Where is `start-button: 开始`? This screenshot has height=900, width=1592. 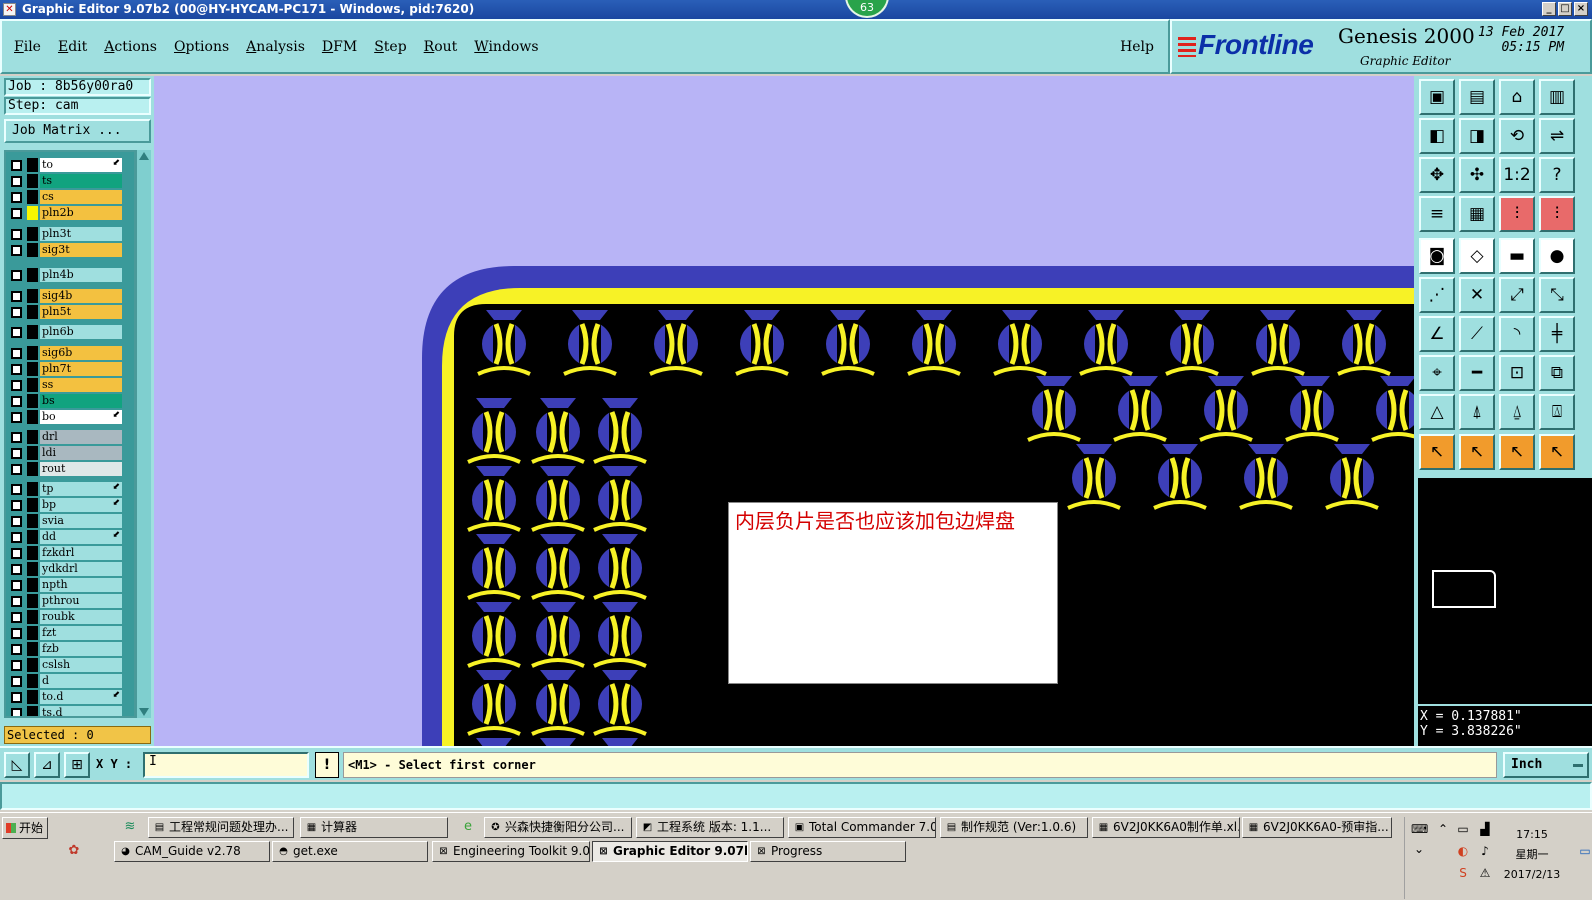
start-button: 开始 is located at coordinates (25, 828).